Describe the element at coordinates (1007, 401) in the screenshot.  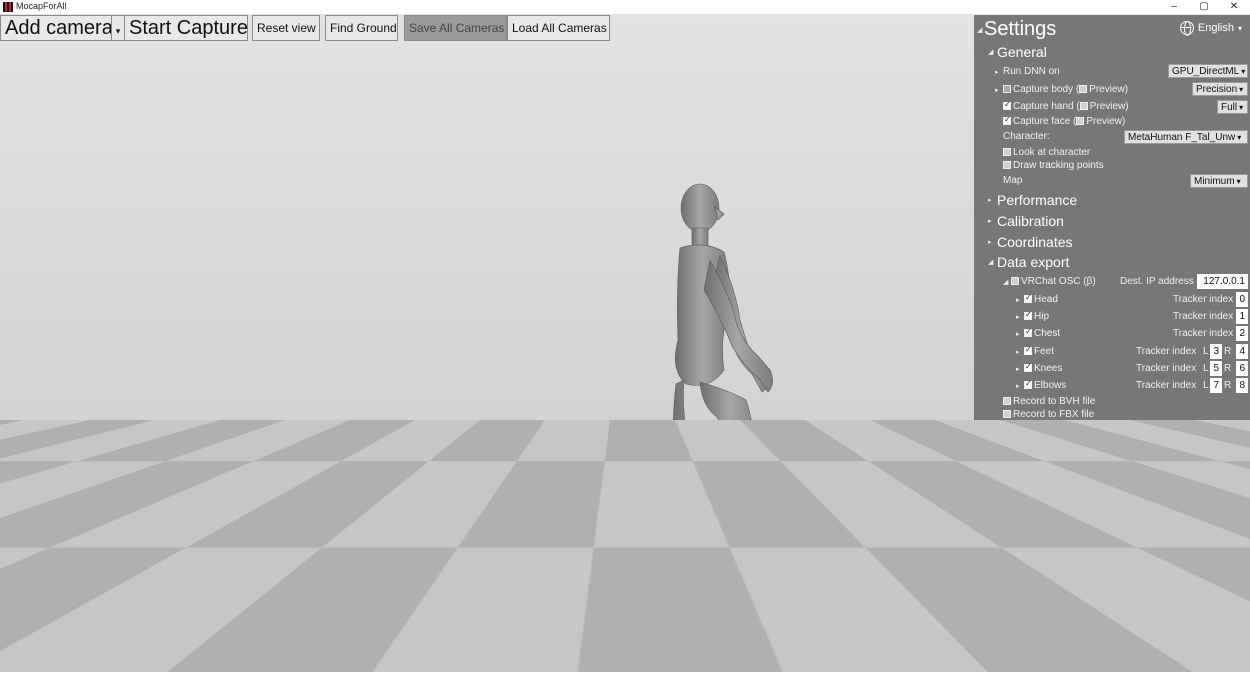
I see `record-bvh-checkbox` at that location.